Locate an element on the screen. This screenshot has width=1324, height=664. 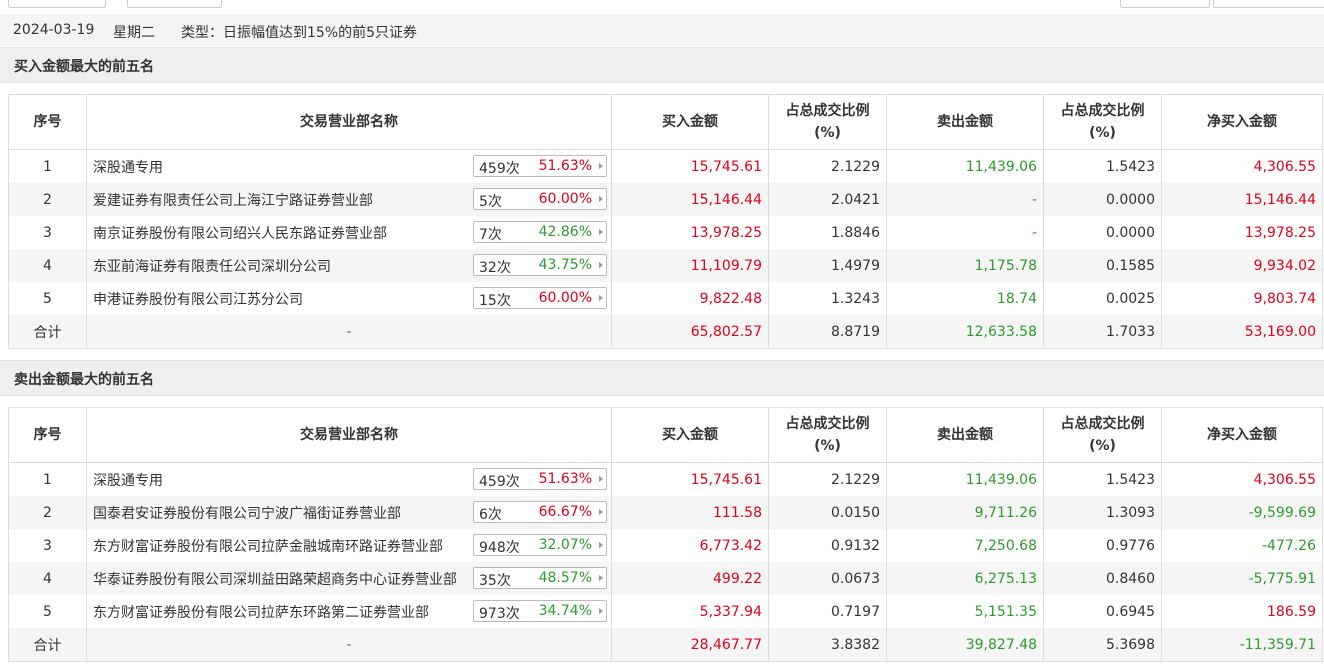
sell-section-title-text: 卖出金额最大的前五名 is located at coordinates (84, 380).